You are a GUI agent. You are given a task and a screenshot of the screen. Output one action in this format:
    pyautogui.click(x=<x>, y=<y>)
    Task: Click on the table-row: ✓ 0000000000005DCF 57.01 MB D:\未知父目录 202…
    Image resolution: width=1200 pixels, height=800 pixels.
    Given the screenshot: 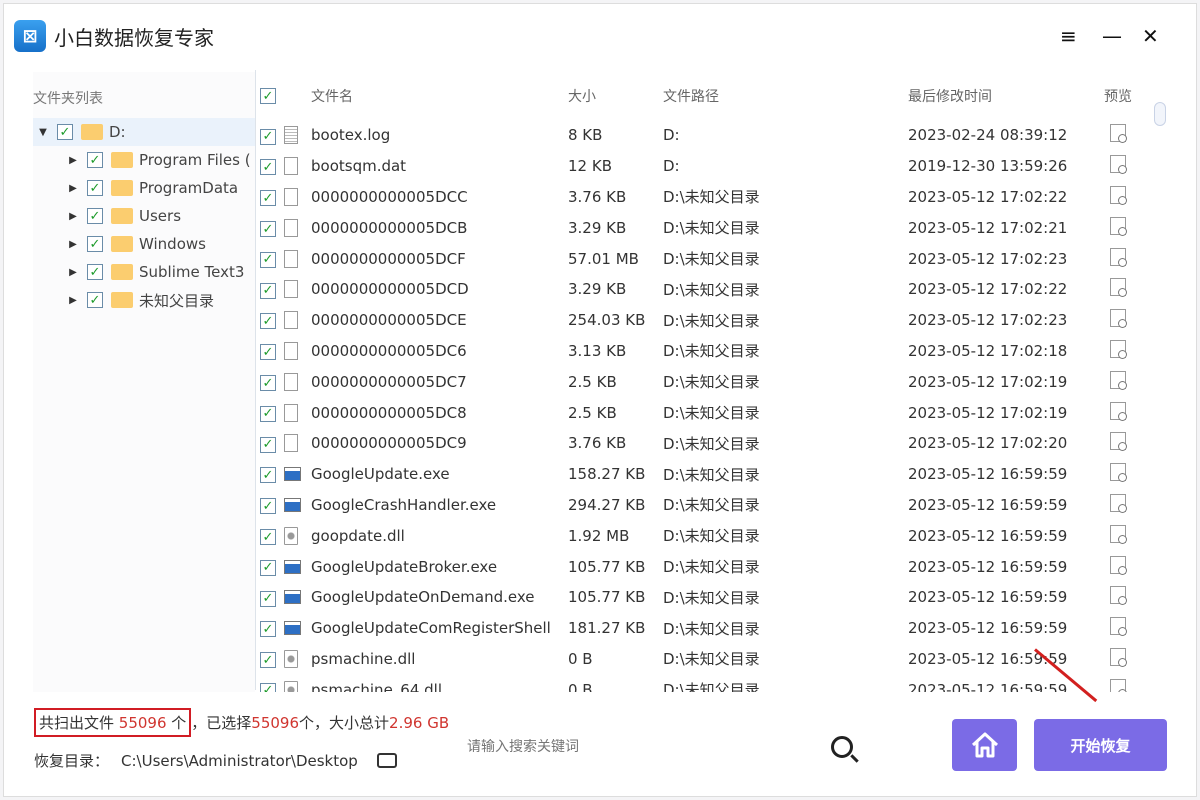 What is the action you would take?
    pyautogui.click(x=705, y=258)
    